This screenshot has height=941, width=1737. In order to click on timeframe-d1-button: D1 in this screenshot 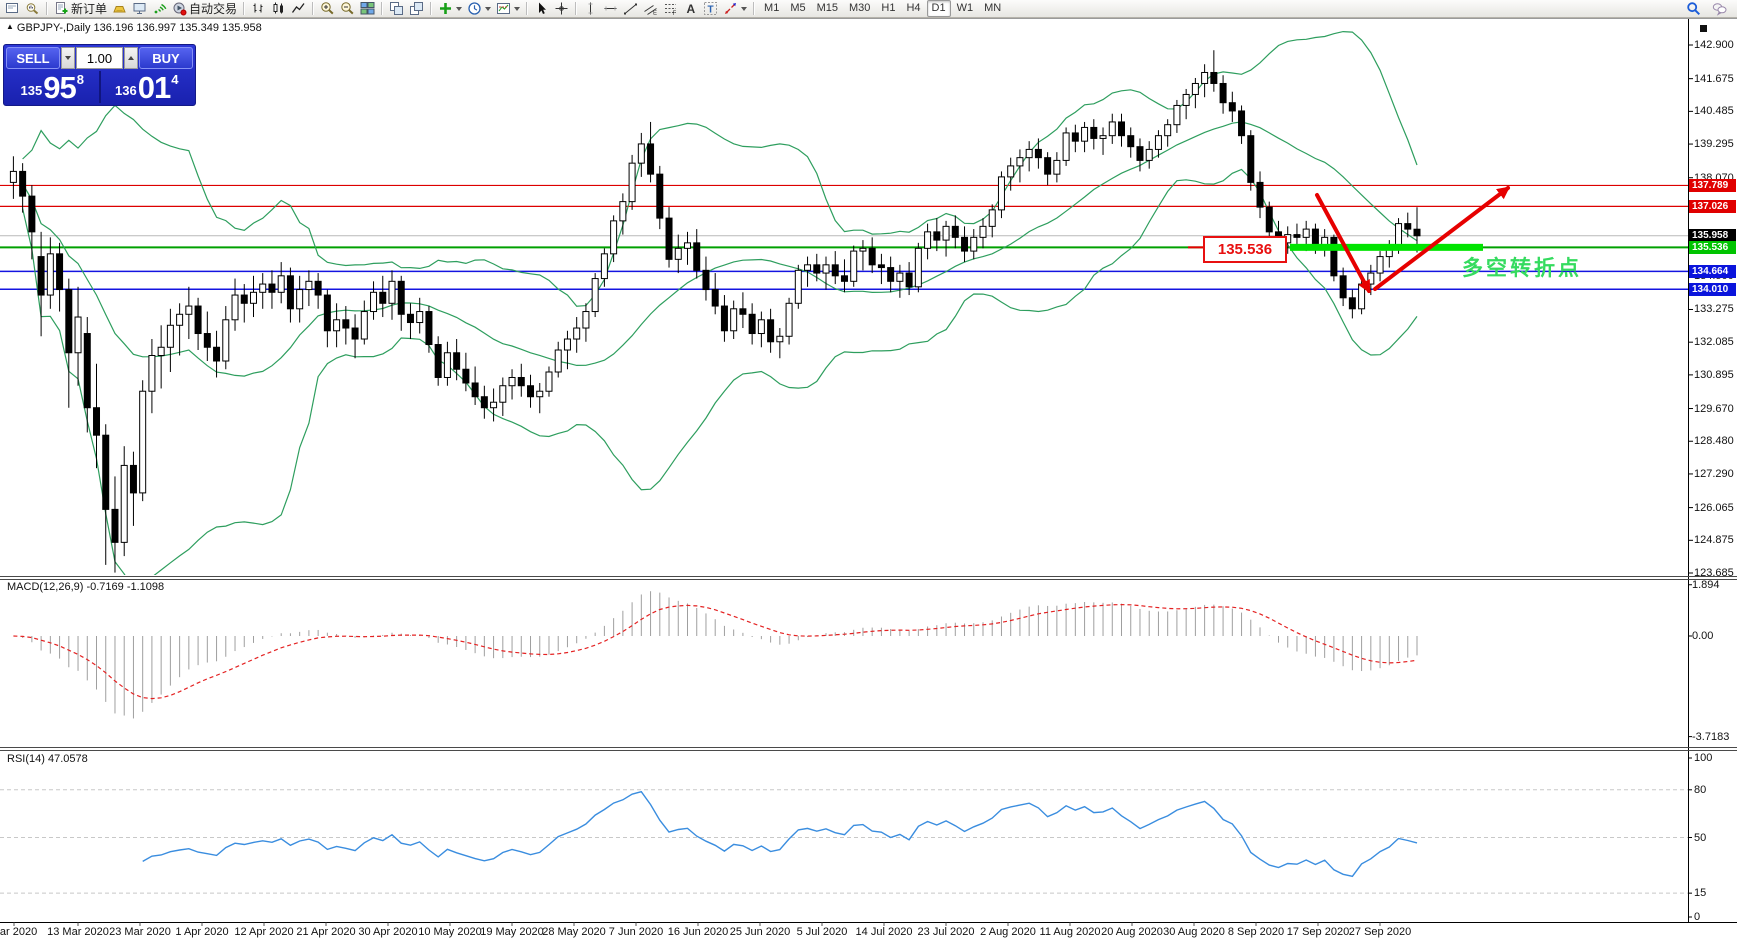, I will do `click(938, 8)`.